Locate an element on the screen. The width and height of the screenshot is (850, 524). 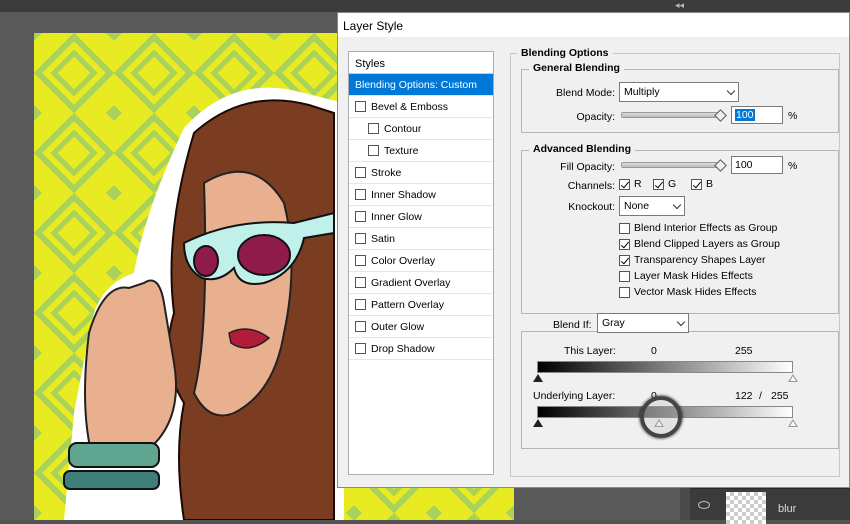
advanced-option-checkbox: Vector Mask Hides Effects is located at coordinates (687, 292).